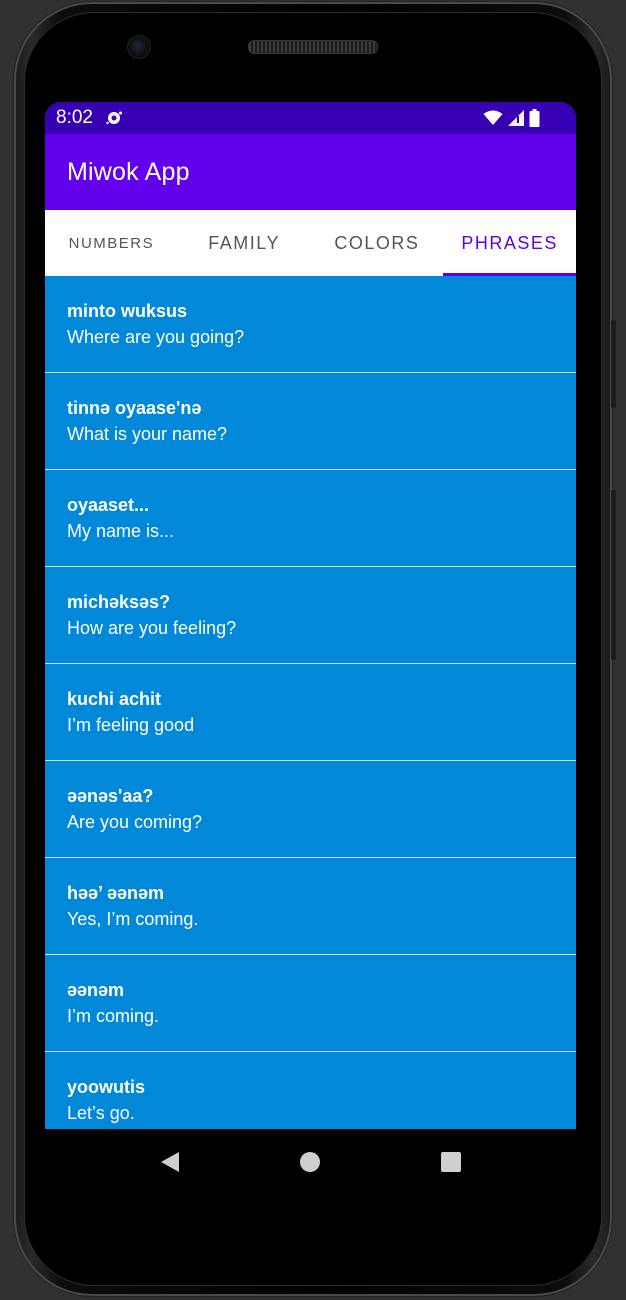 This screenshot has width=626, height=1300. What do you see at coordinates (74, 117) in the screenshot?
I see `status-time: 8:02` at bounding box center [74, 117].